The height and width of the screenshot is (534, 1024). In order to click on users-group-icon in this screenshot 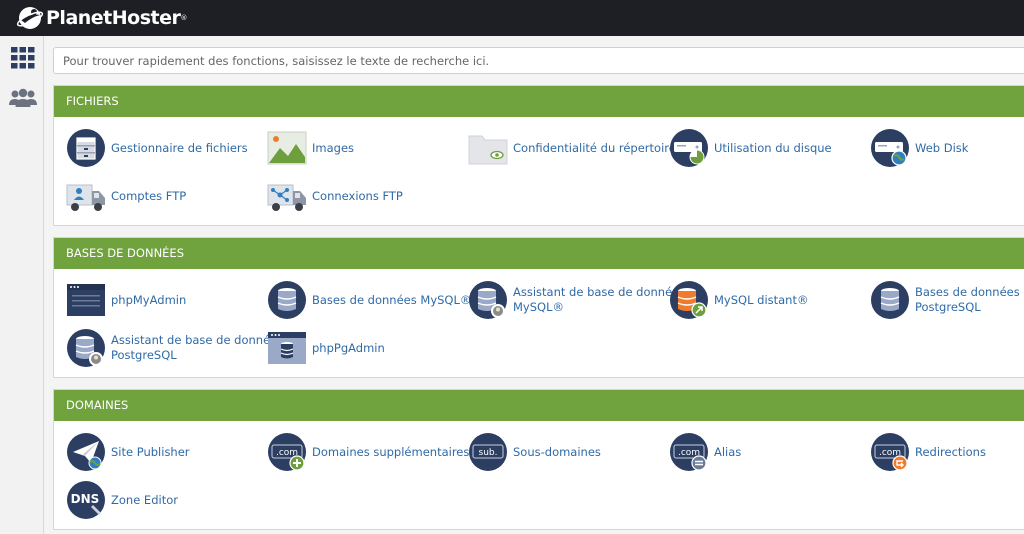, I will do `click(23, 98)`.